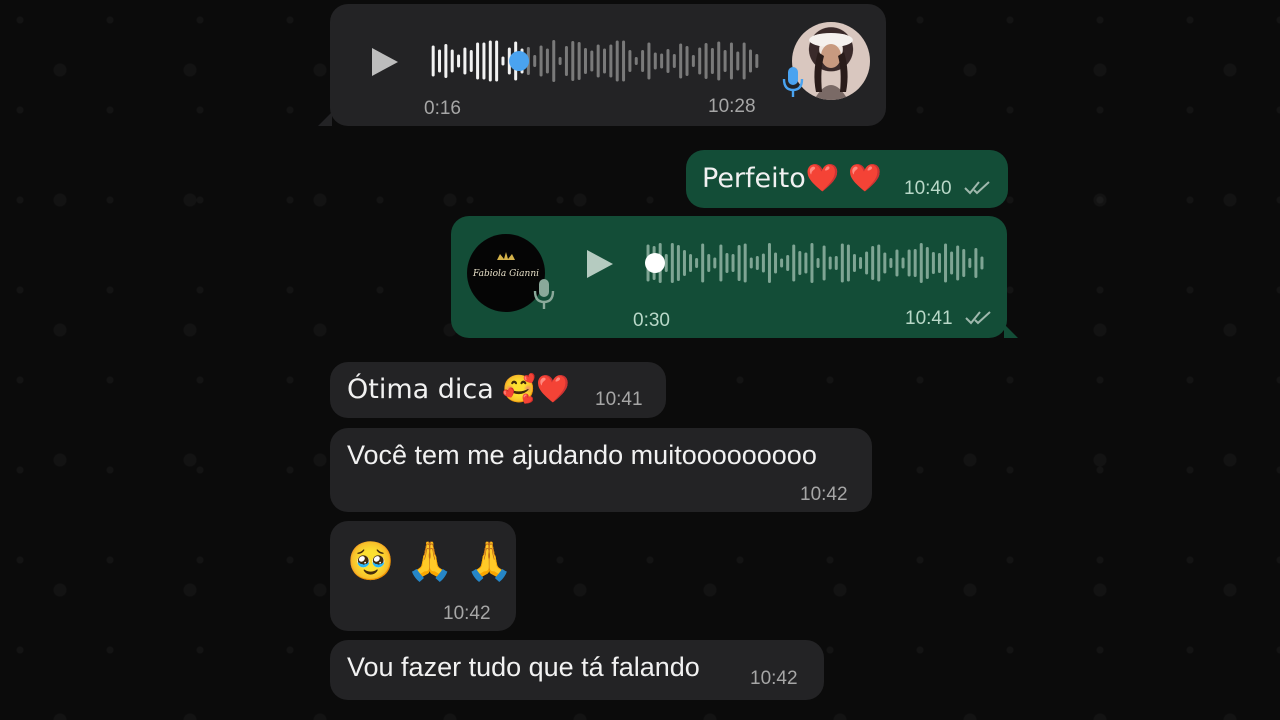 This screenshot has width=1280, height=720. What do you see at coordinates (442, 108) in the screenshot?
I see `voice-duration: 0:16` at bounding box center [442, 108].